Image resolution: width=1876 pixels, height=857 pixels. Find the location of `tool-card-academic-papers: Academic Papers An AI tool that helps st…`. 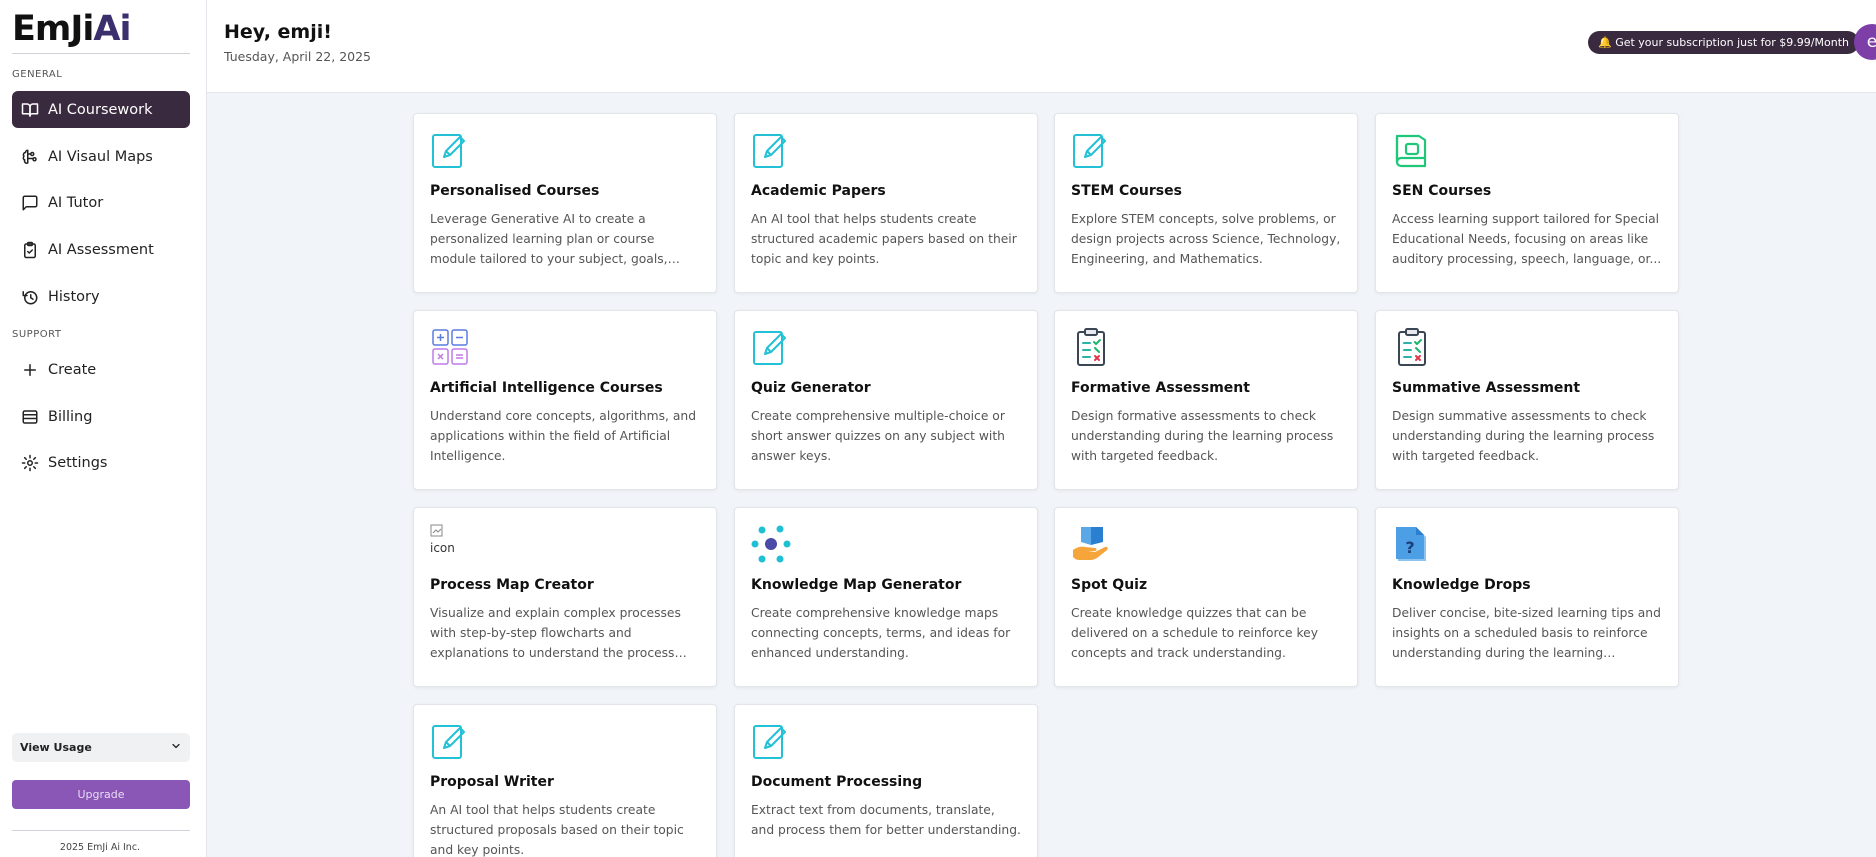

tool-card-academic-papers: Academic Papers An AI tool that helps st… is located at coordinates (886, 203).